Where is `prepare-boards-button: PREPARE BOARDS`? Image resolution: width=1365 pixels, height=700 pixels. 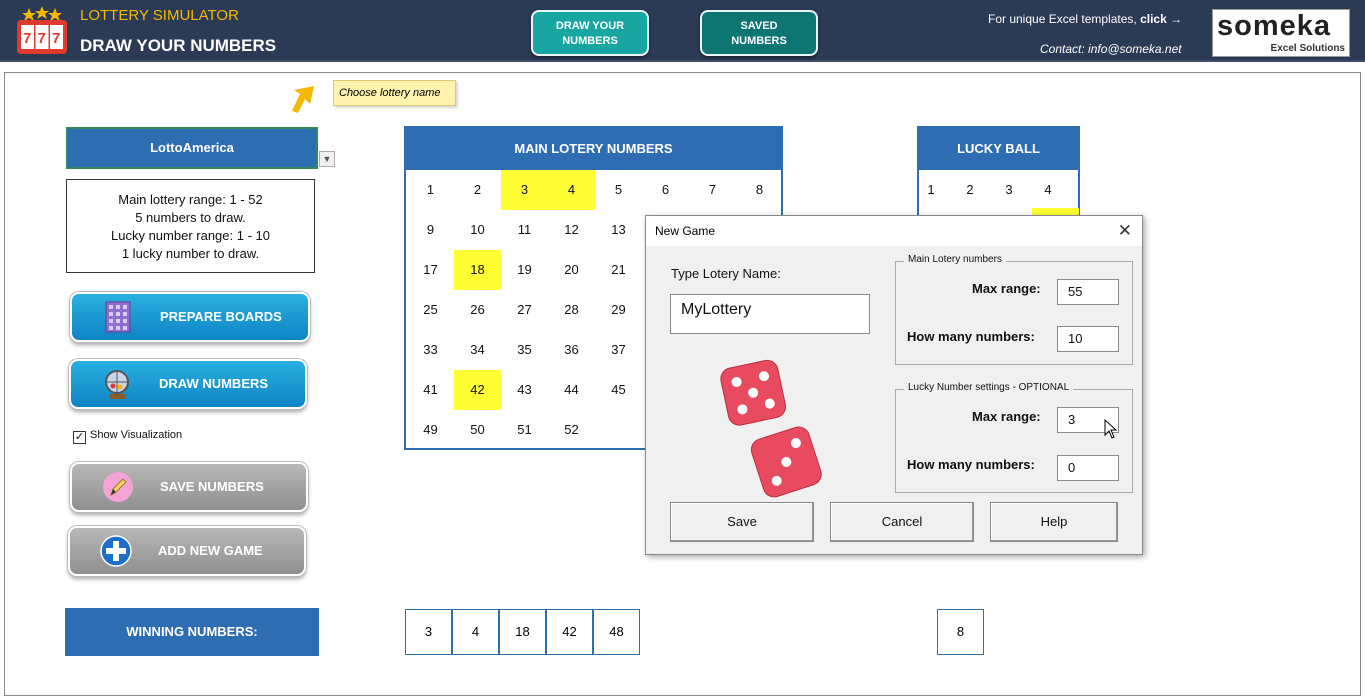
prepare-boards-button: PREPARE BOARDS is located at coordinates (190, 317).